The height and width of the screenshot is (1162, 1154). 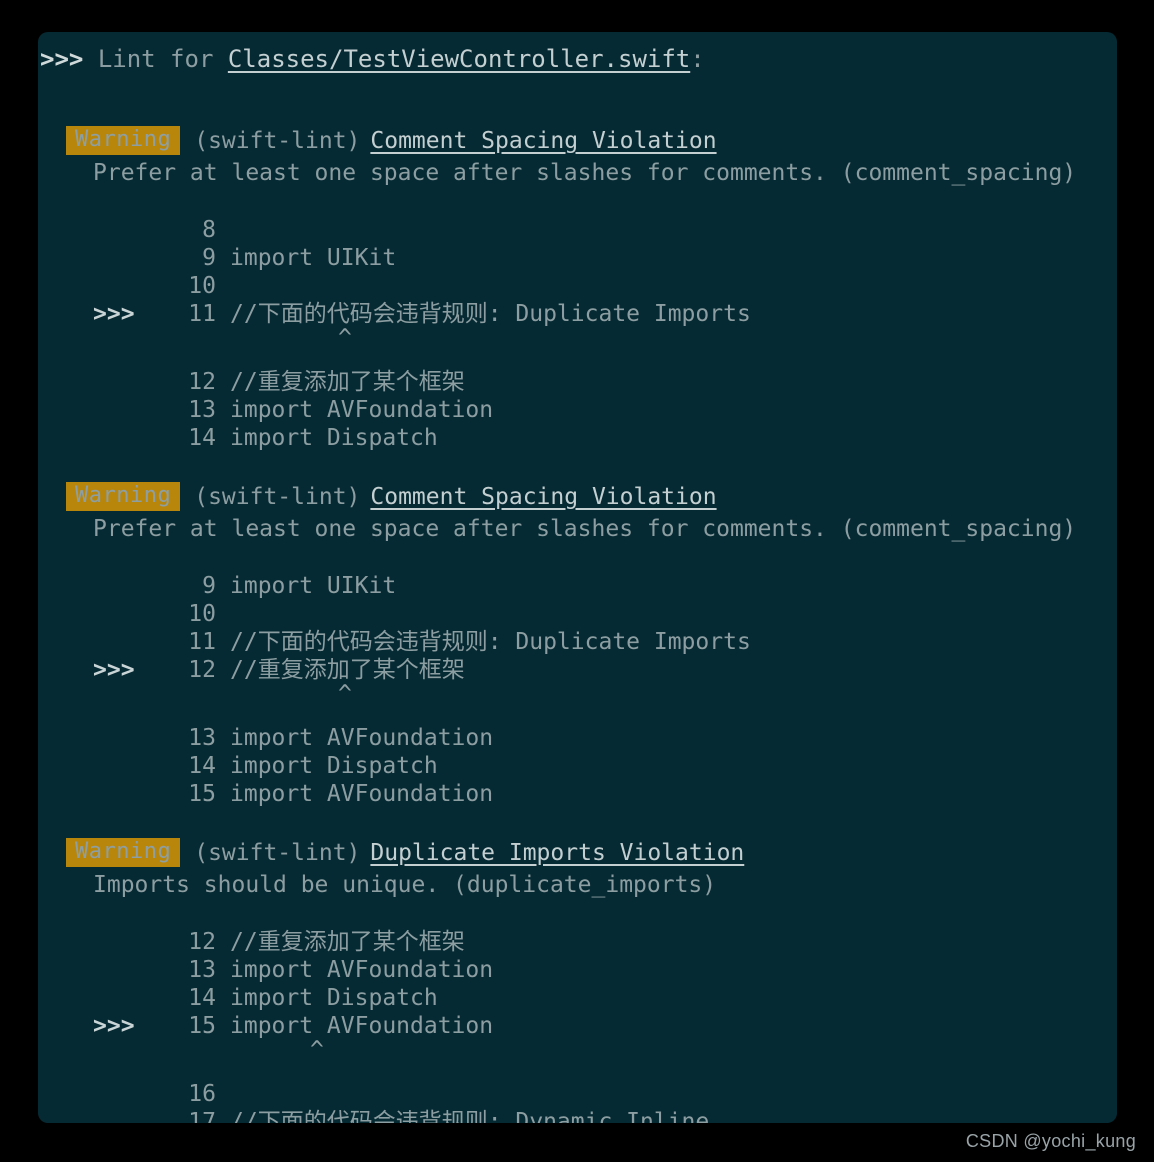 I want to click on violation-caret: ^, so click(x=317, y=1050).